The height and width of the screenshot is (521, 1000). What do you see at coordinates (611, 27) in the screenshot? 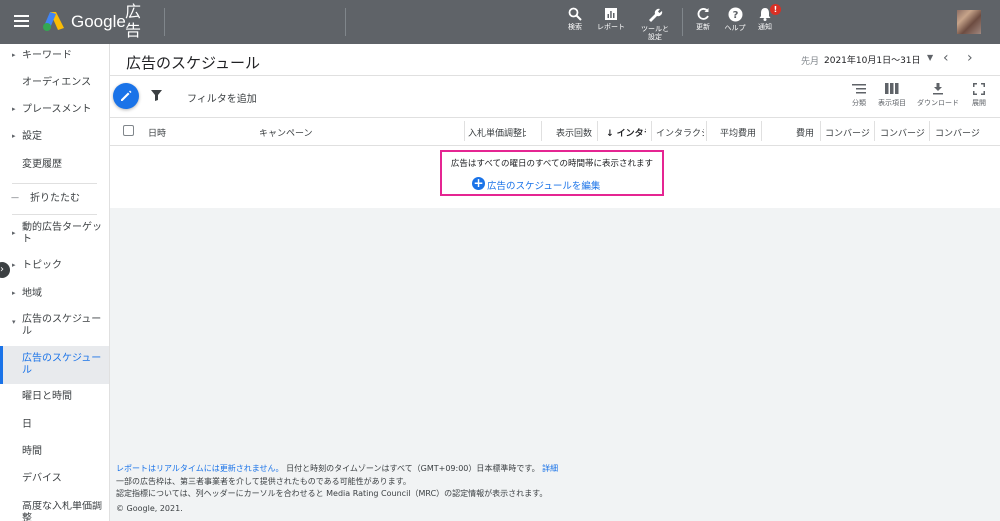
I see `reports-label: レポート` at bounding box center [611, 27].